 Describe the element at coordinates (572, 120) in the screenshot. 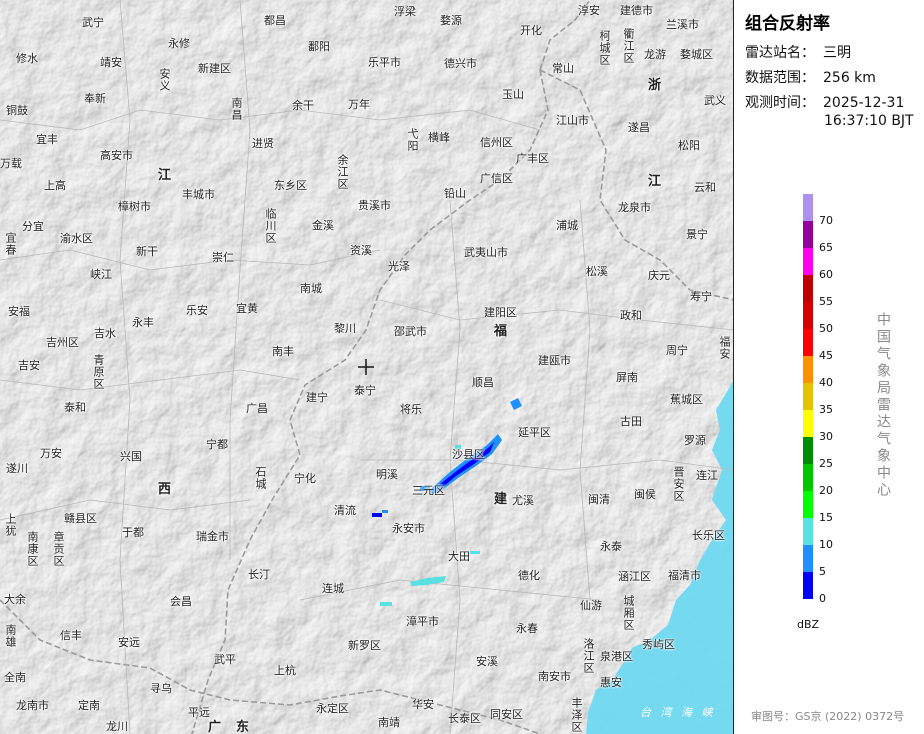

I see `place-label: 江山市` at that location.